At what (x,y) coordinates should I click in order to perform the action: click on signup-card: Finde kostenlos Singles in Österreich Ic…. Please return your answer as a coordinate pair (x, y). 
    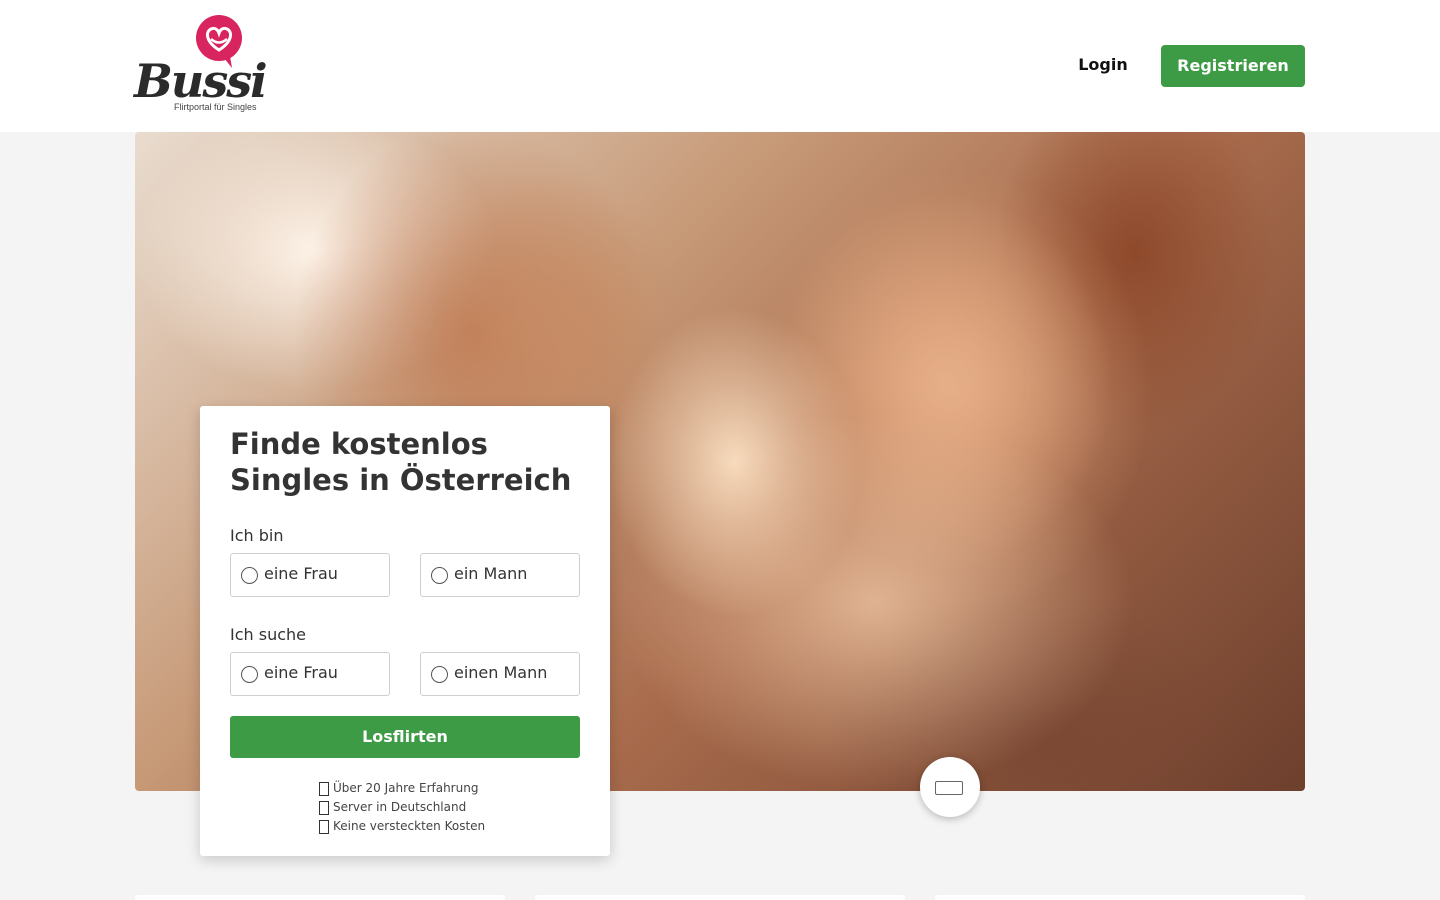
    Looking at the image, I should click on (405, 631).